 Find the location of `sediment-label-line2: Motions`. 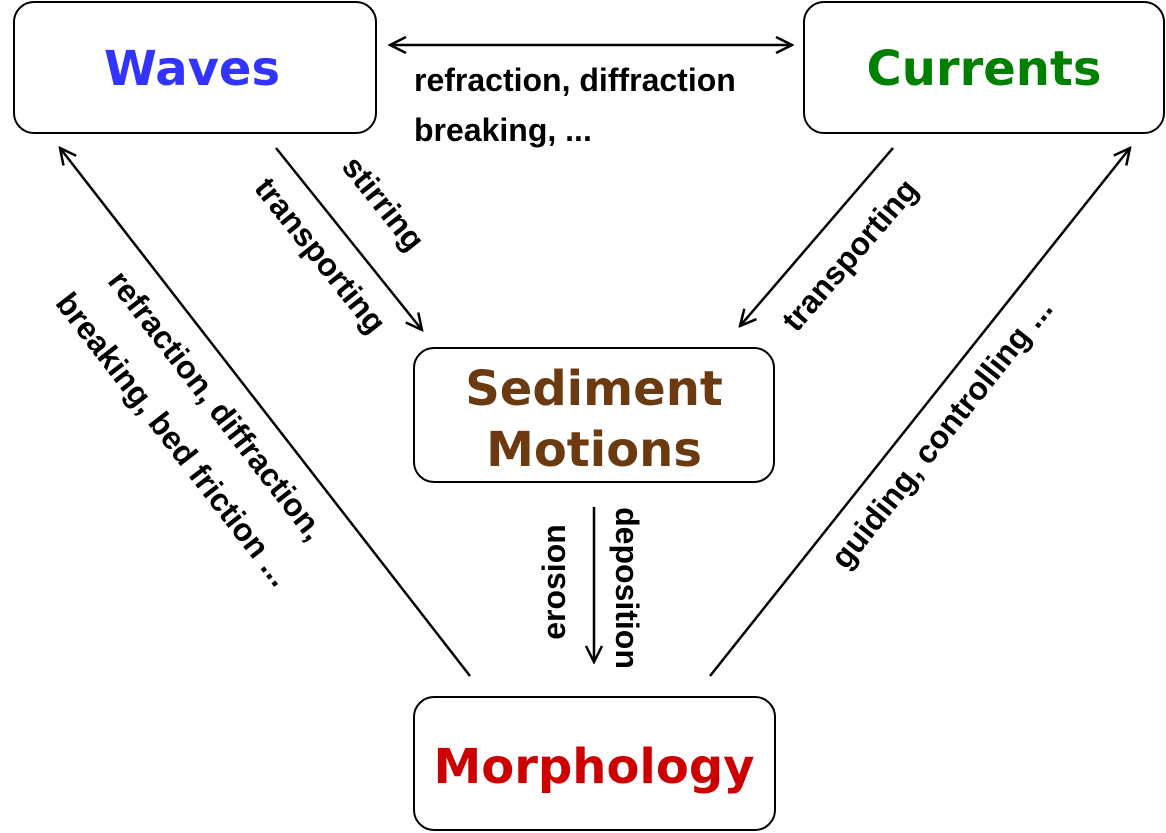

sediment-label-line2: Motions is located at coordinates (594, 450).